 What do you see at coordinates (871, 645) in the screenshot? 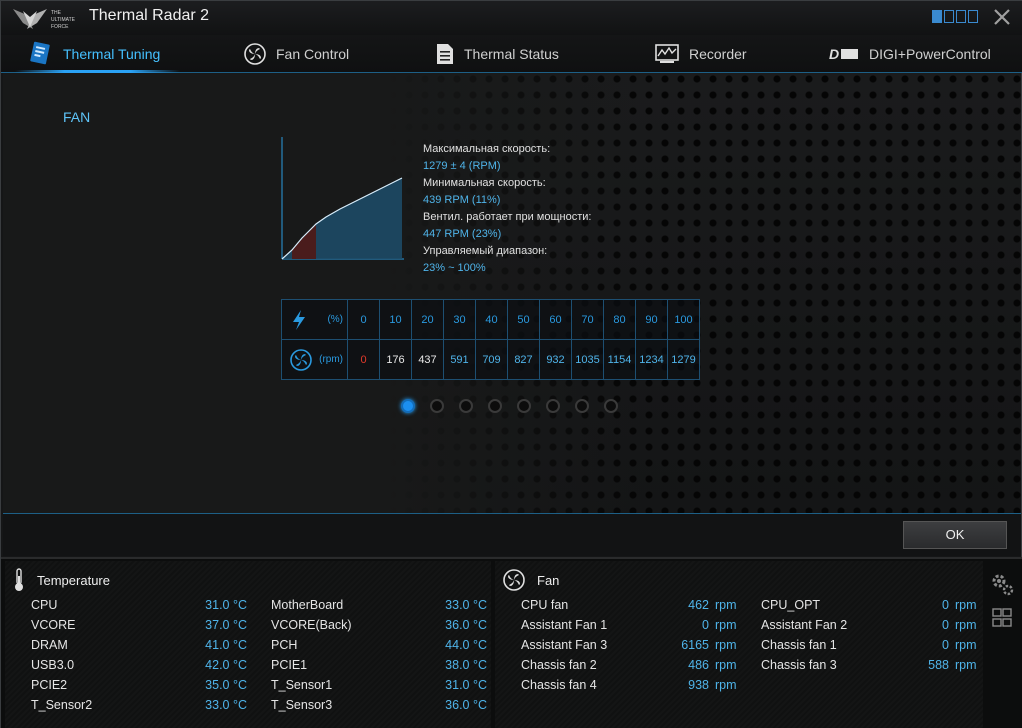
I see `fan-row: Chassis fan 1 0 rpm` at bounding box center [871, 645].